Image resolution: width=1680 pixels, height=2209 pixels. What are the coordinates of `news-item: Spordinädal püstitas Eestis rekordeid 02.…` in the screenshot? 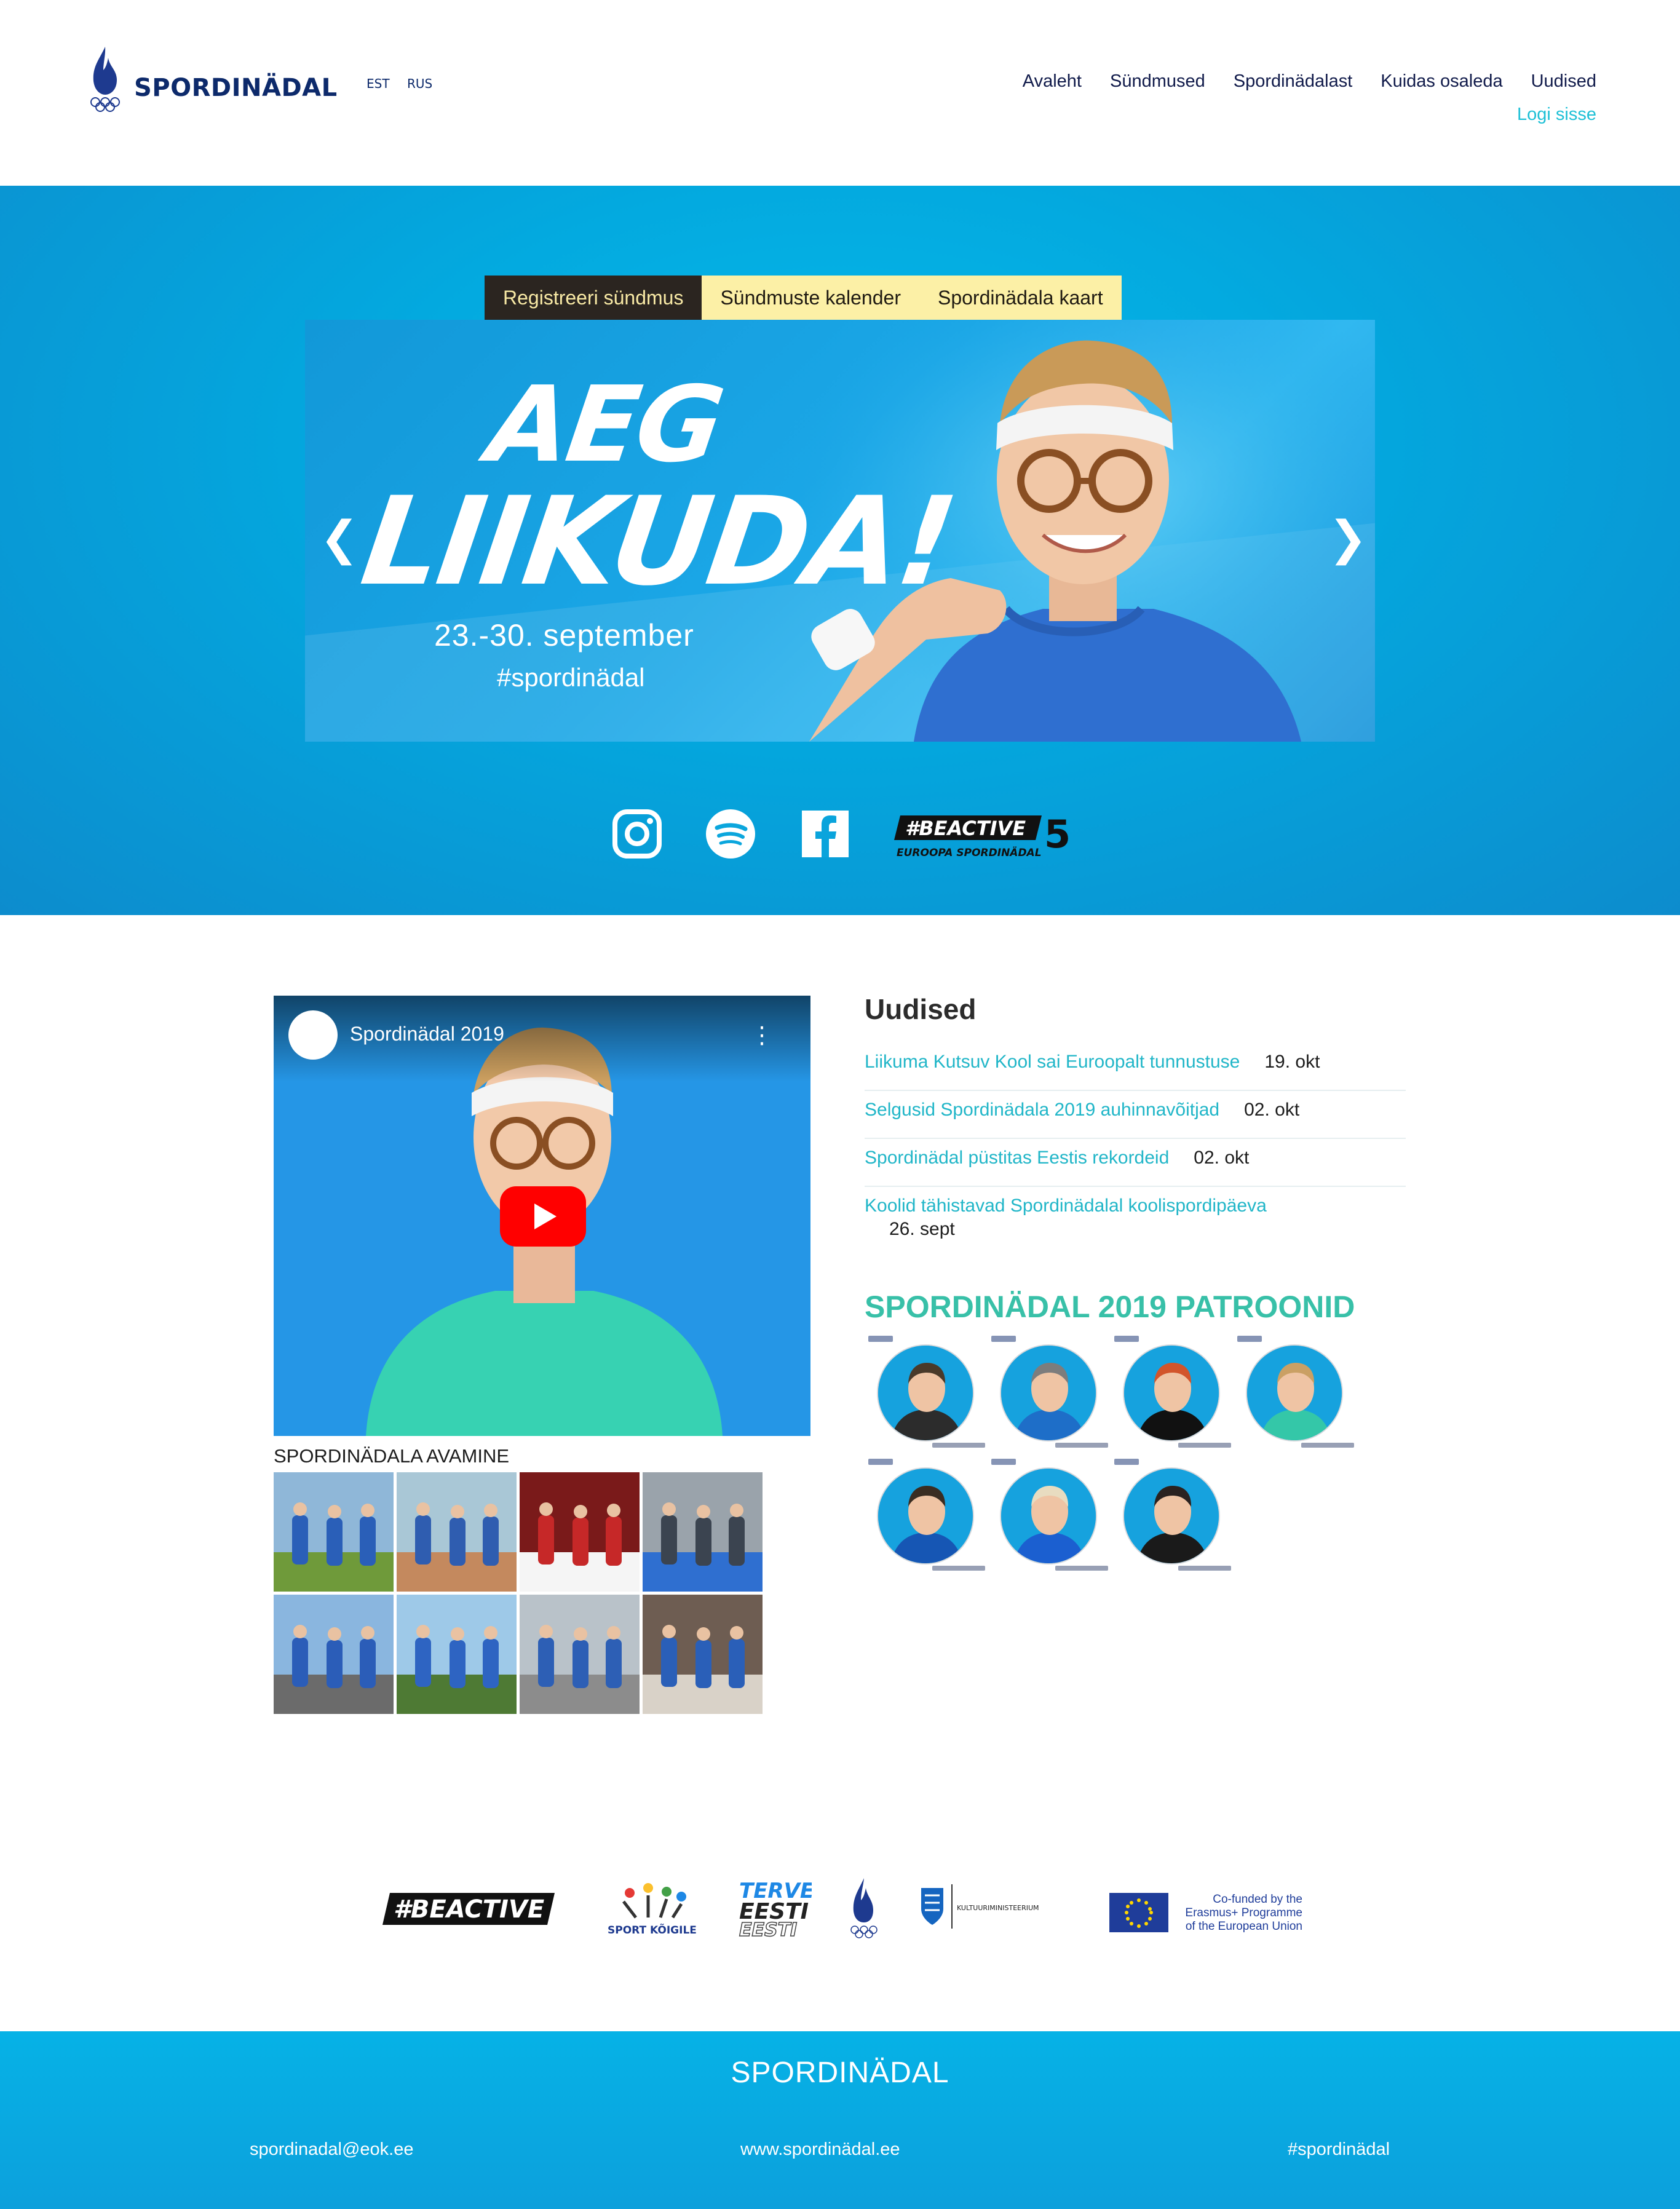 It's located at (1135, 1163).